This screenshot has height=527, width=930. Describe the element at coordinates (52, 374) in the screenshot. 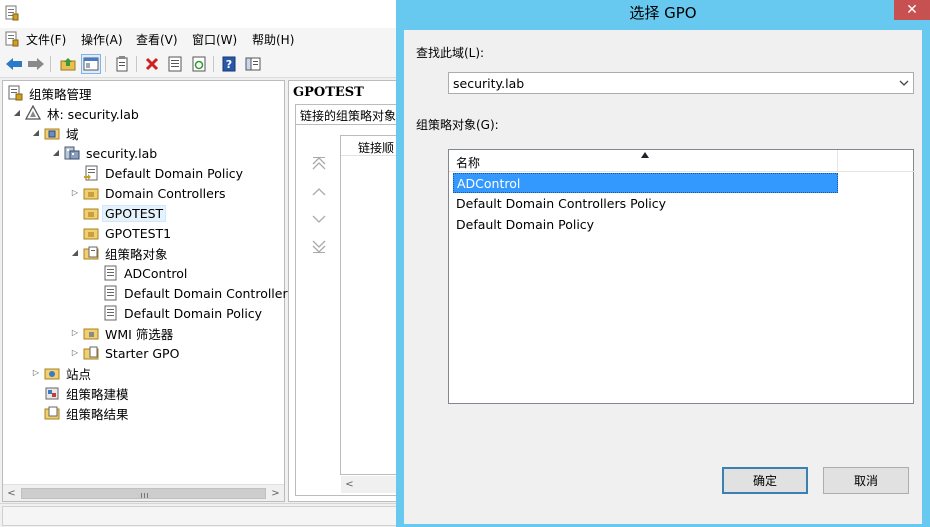

I see `sites-icon` at that location.